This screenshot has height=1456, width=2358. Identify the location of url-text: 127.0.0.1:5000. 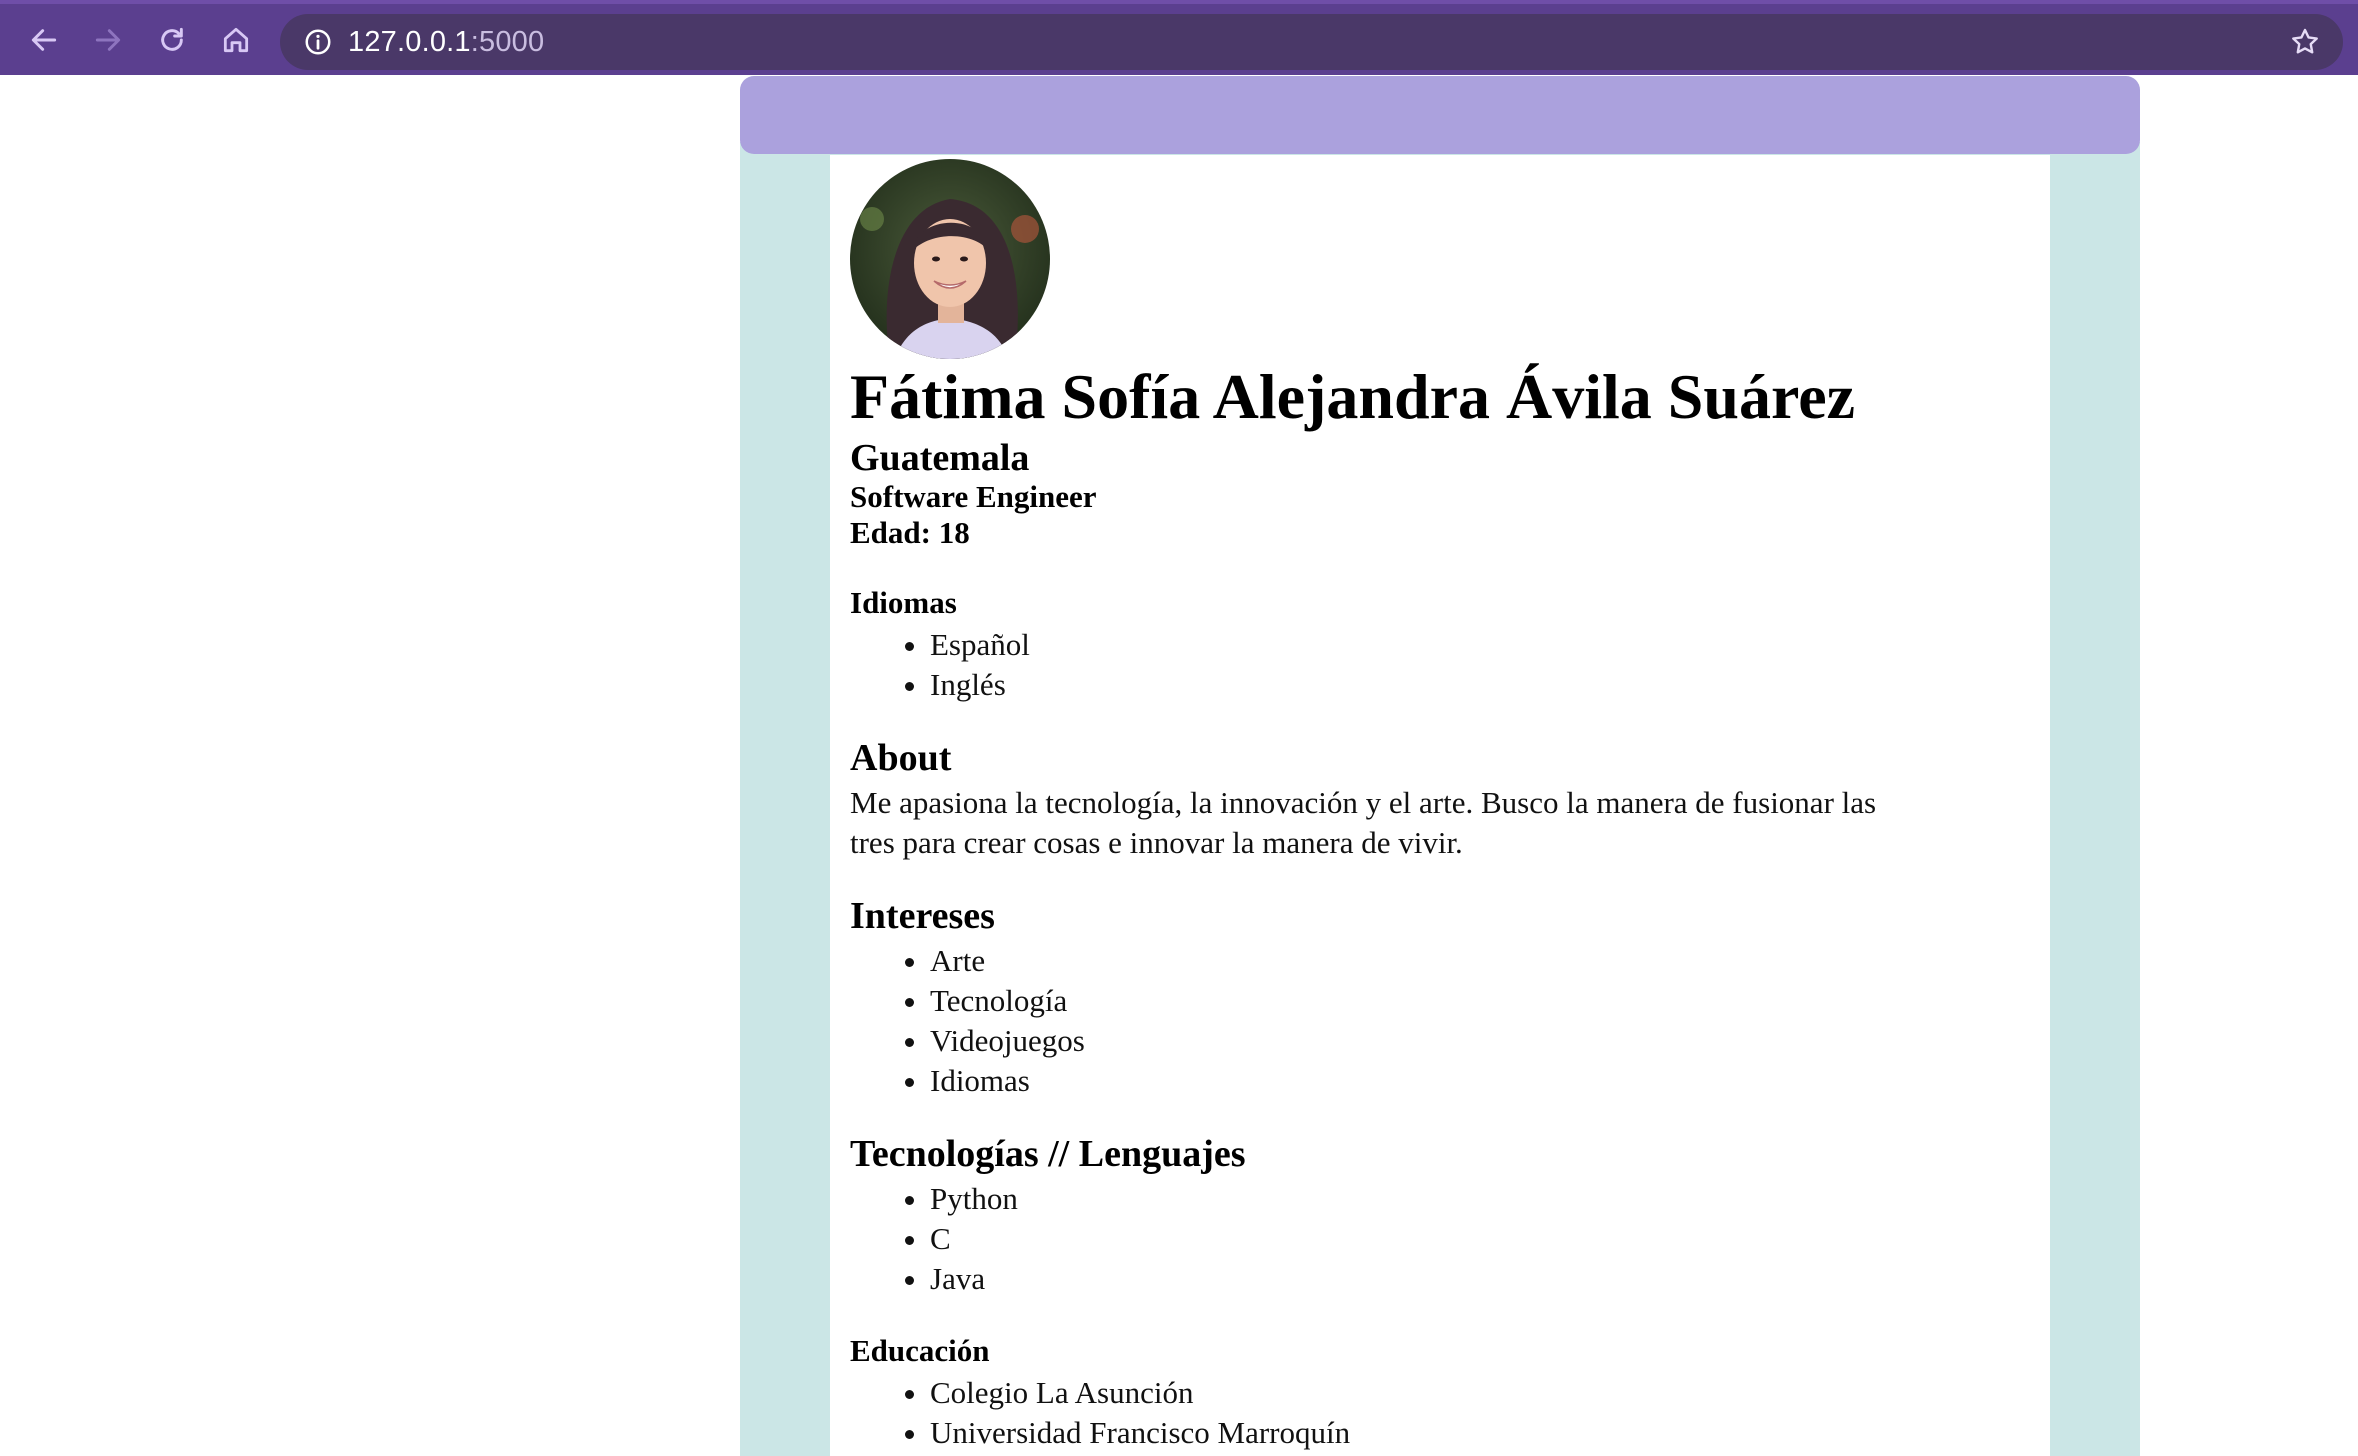
(446, 42).